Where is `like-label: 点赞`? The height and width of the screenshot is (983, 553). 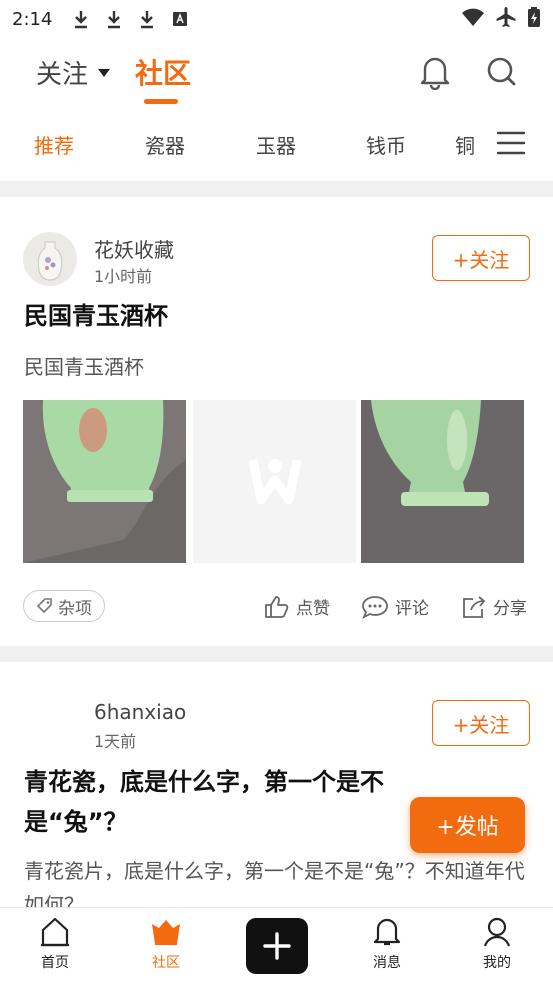 like-label: 点赞 is located at coordinates (313, 609).